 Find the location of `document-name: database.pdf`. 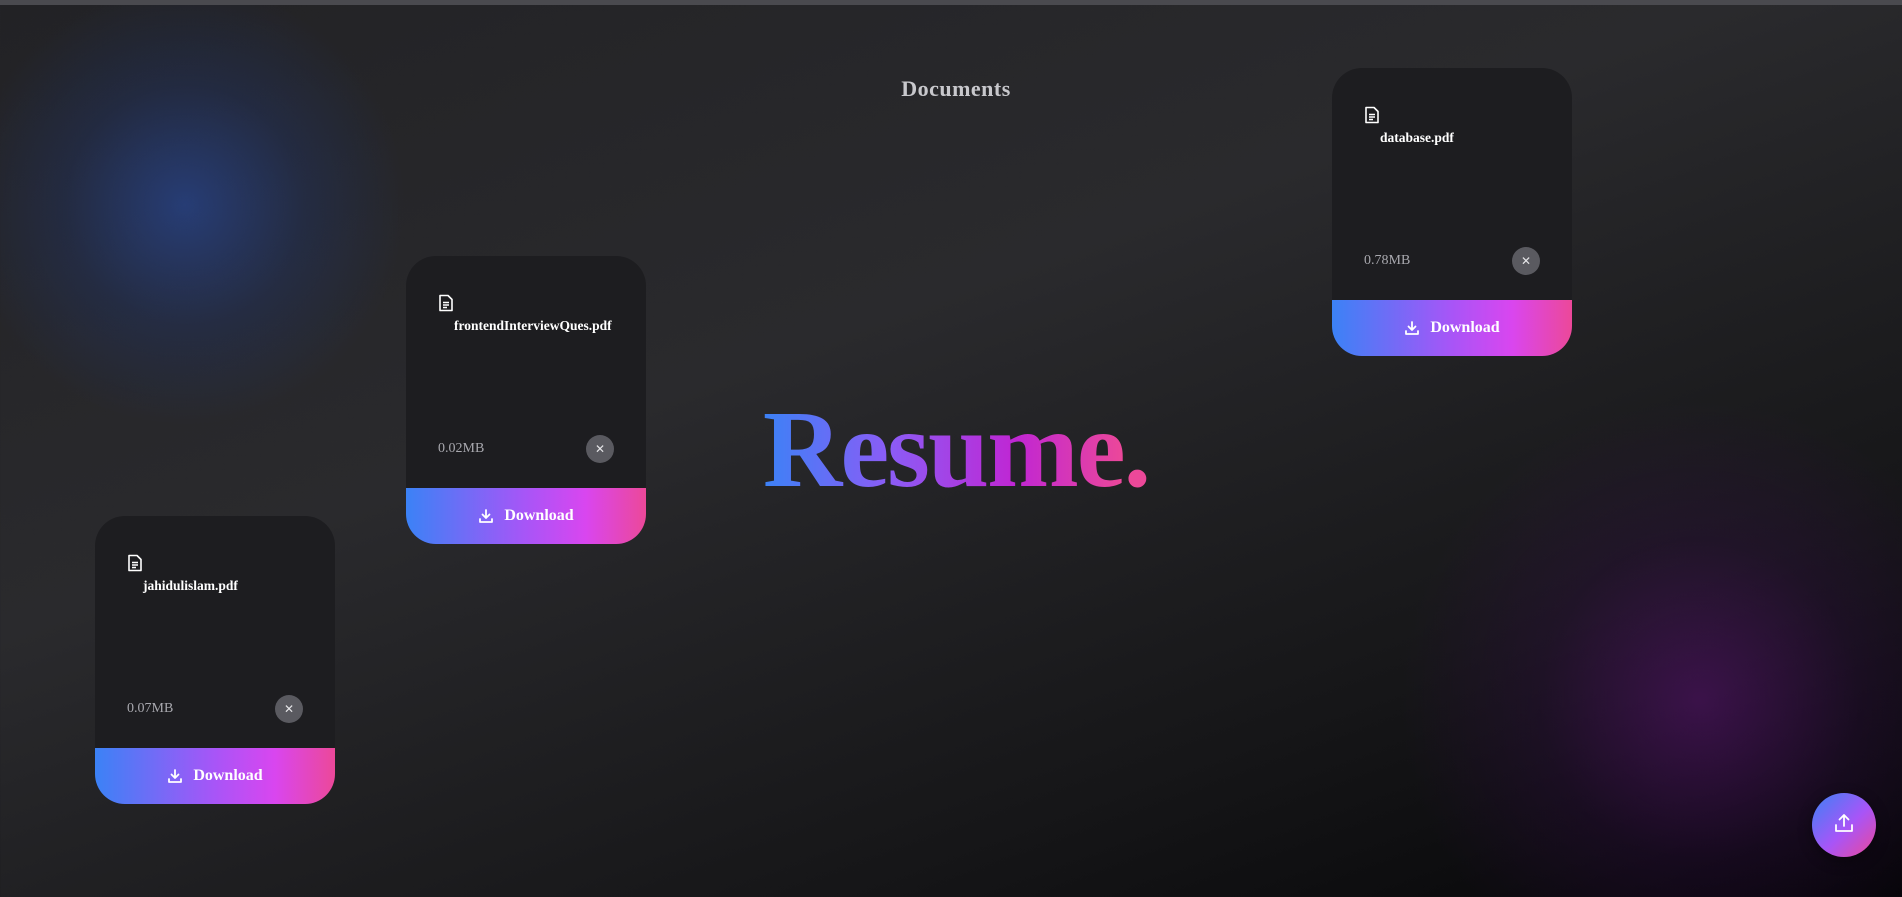

document-name: database.pdf is located at coordinates (1417, 137).